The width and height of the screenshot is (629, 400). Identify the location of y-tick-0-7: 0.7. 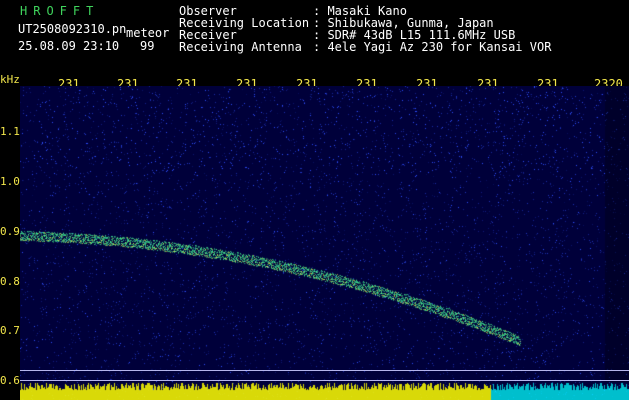
(10, 330).